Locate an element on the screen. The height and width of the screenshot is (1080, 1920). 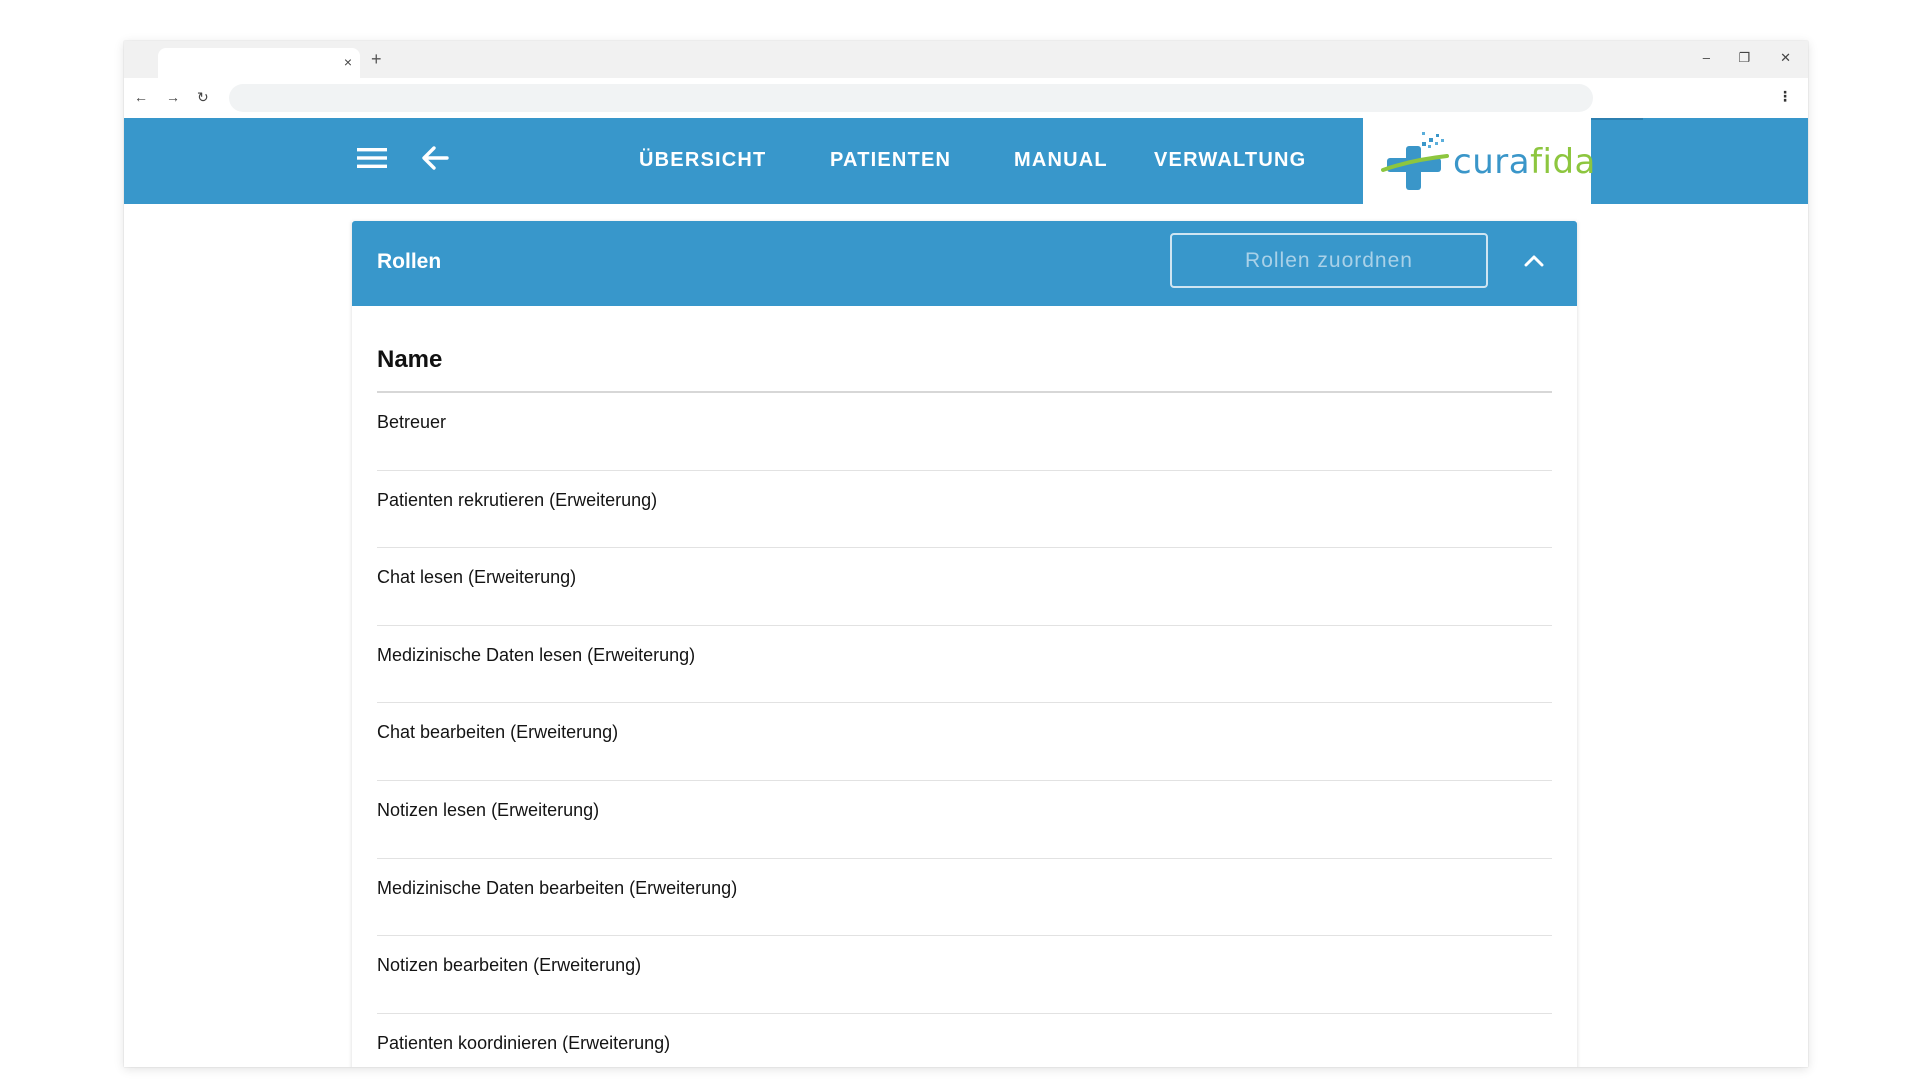
assign-roles-button: Rollen zuordnen is located at coordinates (1329, 260).